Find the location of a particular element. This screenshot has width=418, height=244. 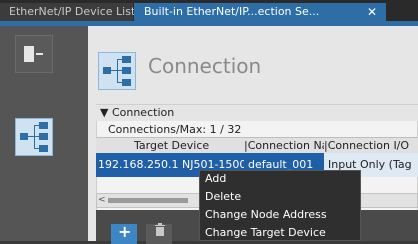

header-connection-icon is located at coordinates (117, 71).